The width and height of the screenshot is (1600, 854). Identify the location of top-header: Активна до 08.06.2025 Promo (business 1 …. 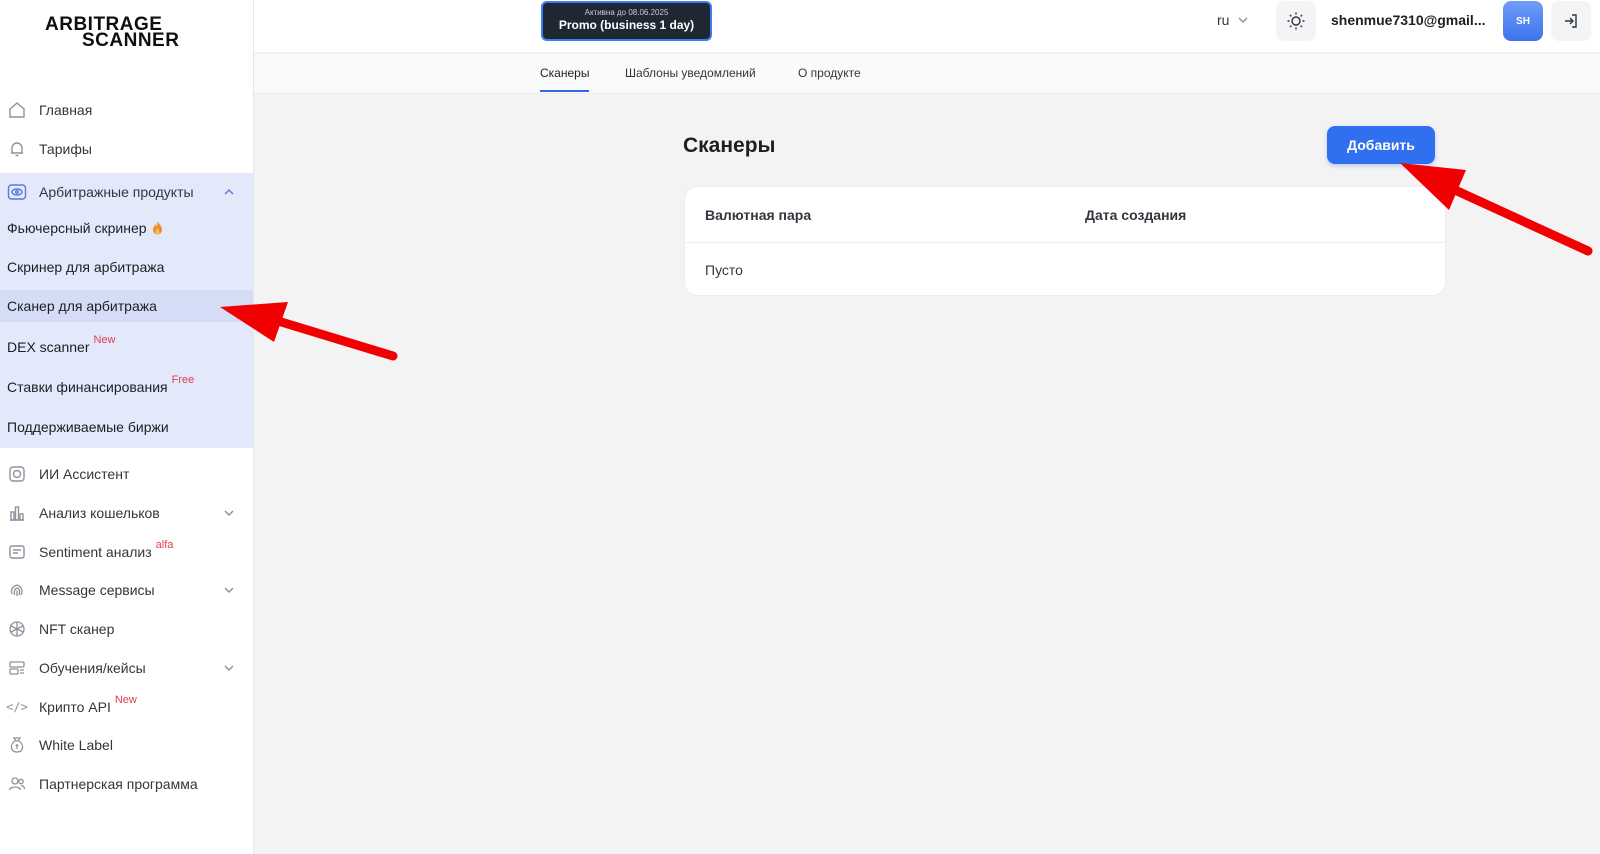
(927, 26).